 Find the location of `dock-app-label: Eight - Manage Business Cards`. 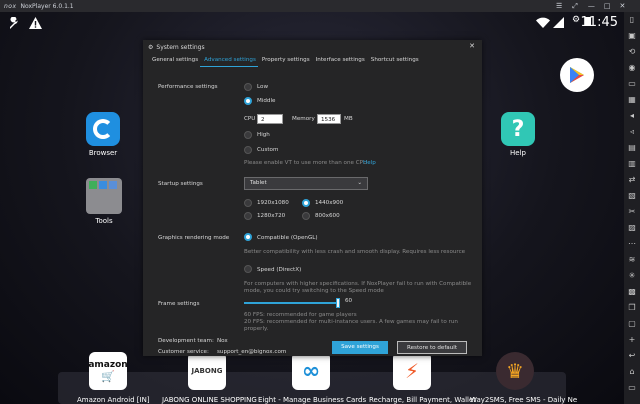

dock-app-label: Eight - Manage Business Cards is located at coordinates (312, 400).